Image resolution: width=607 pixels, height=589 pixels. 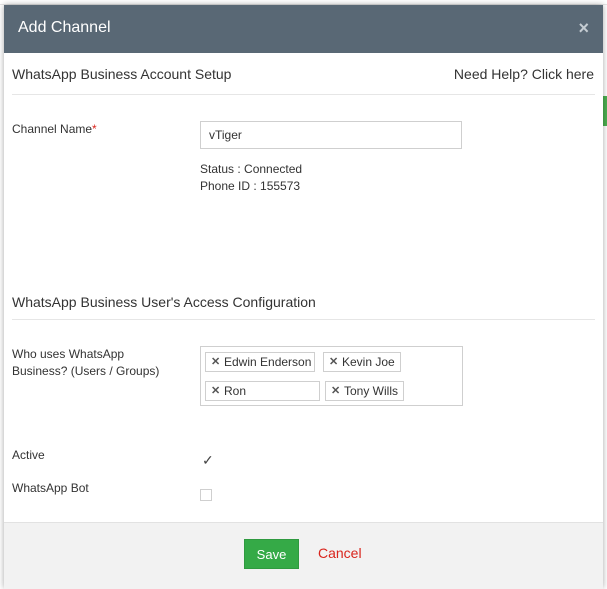 I want to click on user-tag: ✕ Edwin Enderson, so click(x=260, y=362).